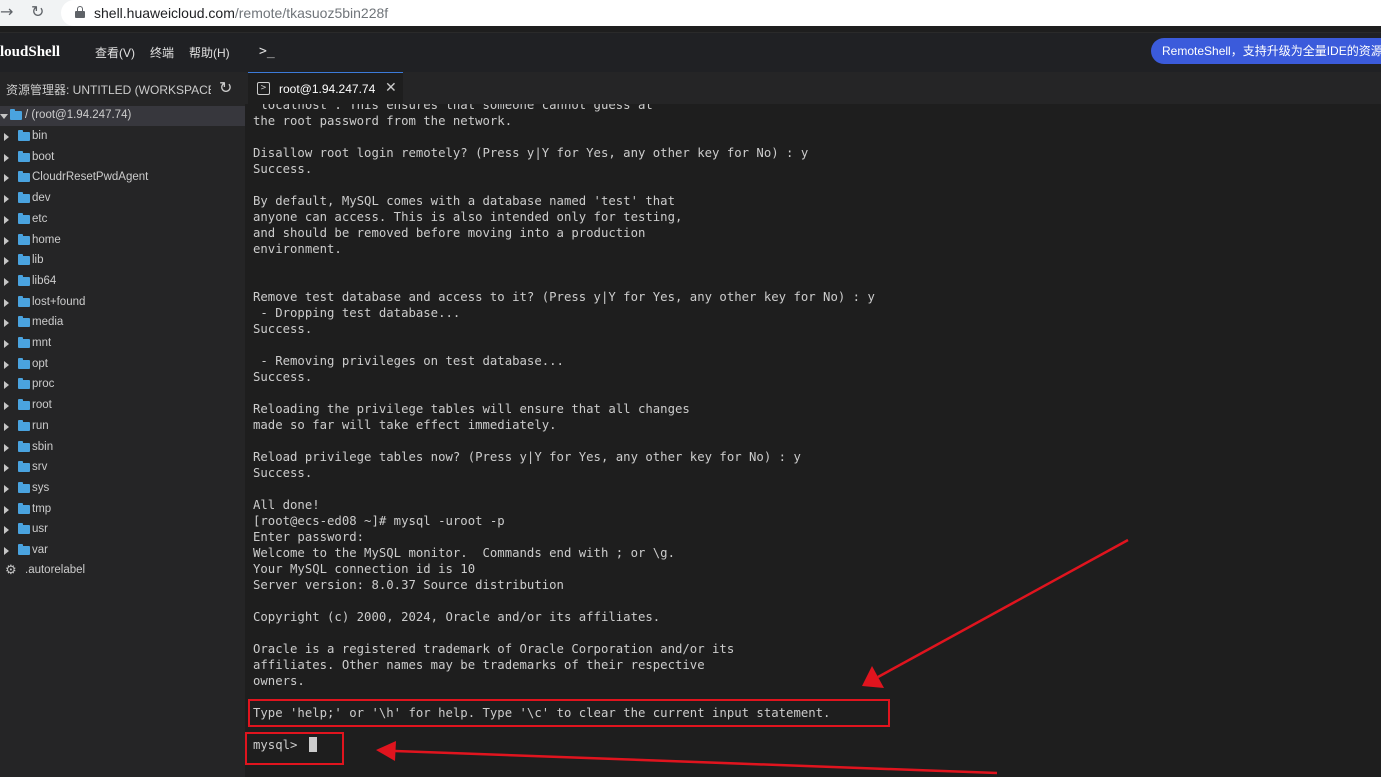 This screenshot has height=777, width=1381. What do you see at coordinates (122, 116) in the screenshot?
I see `tree-root: / (root@1.94.247.74)` at bounding box center [122, 116].